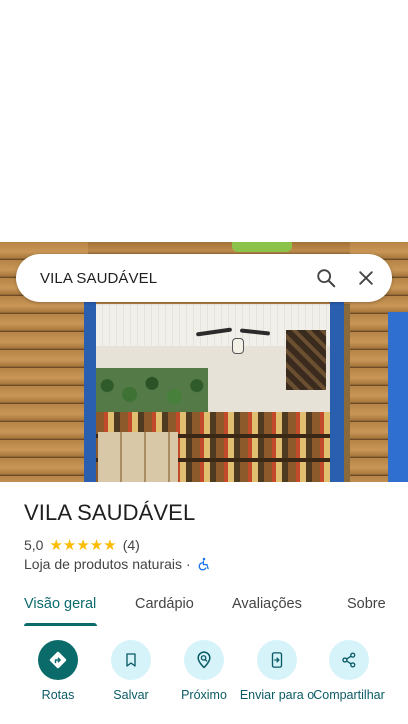  I want to click on bookmark-icon, so click(131, 660).